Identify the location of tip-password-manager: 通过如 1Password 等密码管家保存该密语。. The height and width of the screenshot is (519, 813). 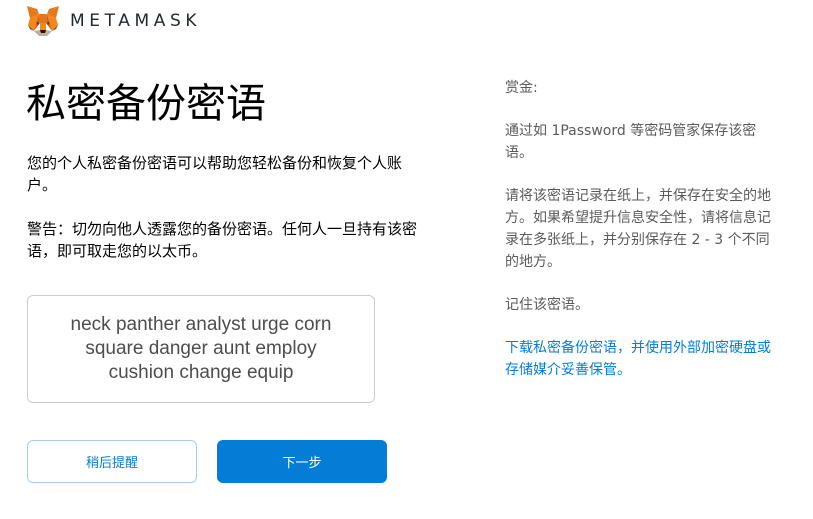
(631, 142).